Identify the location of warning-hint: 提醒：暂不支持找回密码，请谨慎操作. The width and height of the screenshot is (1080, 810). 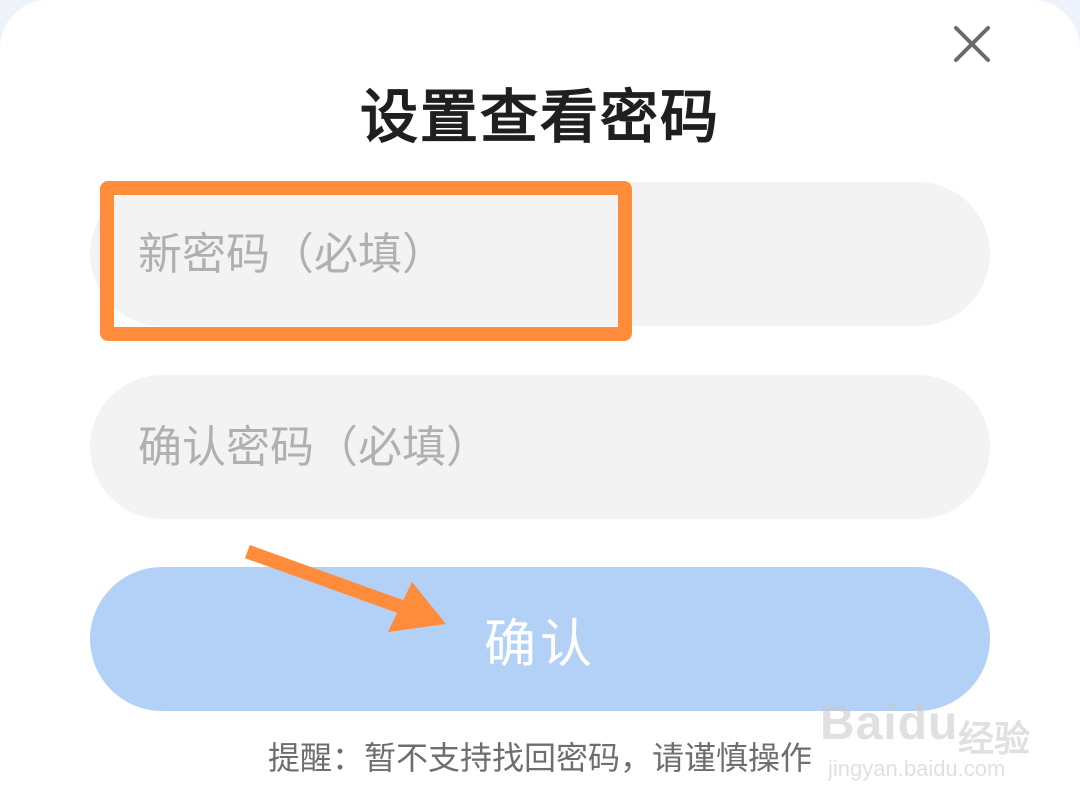
(539, 758).